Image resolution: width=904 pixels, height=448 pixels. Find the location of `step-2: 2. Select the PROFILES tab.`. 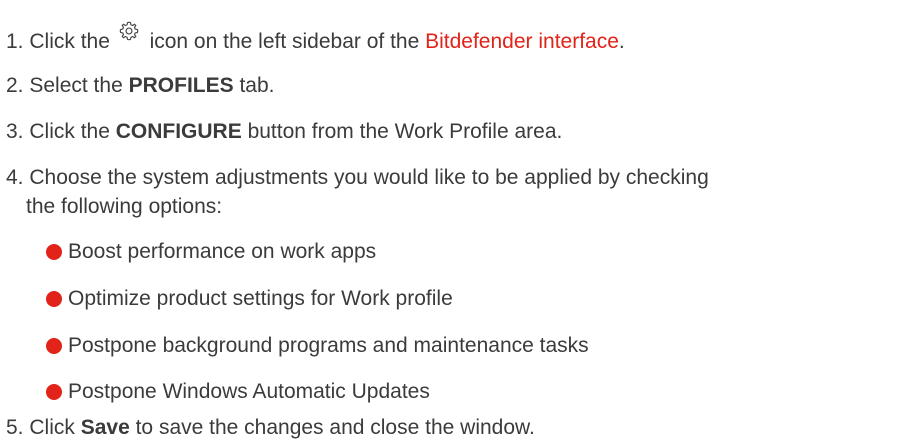

step-2: 2. Select the PROFILES tab. is located at coordinates (140, 86).